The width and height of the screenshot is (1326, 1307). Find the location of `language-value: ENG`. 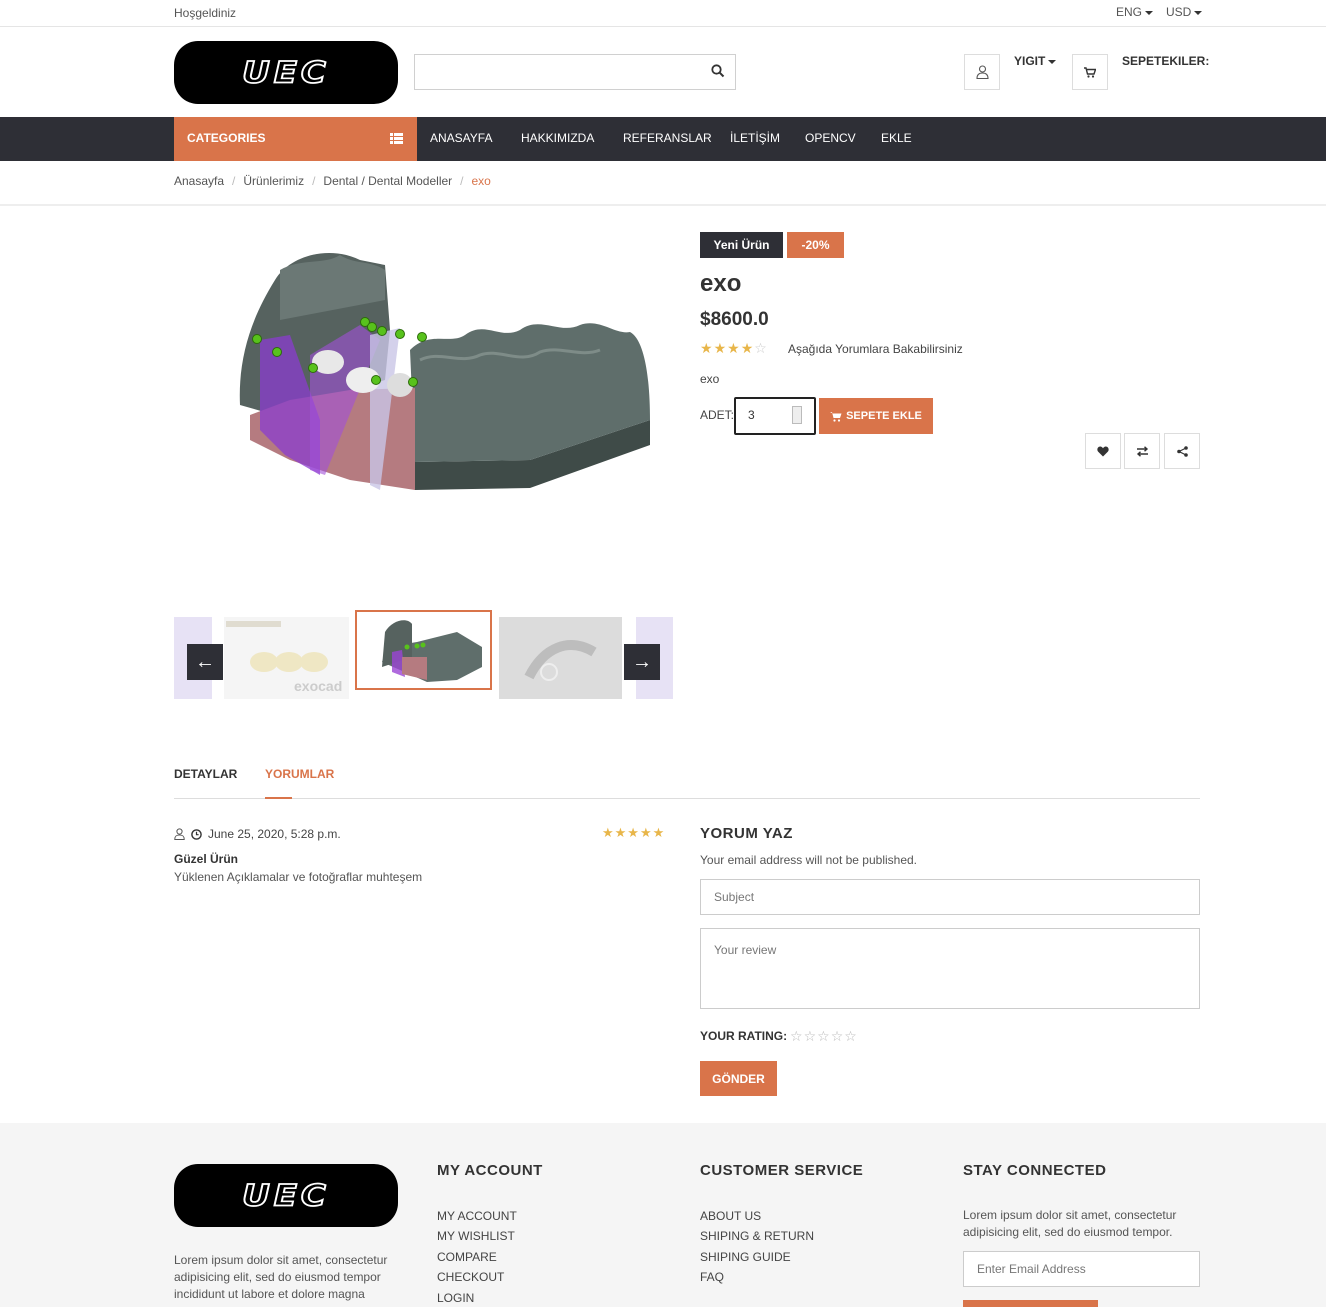

language-value: ENG is located at coordinates (1129, 12).